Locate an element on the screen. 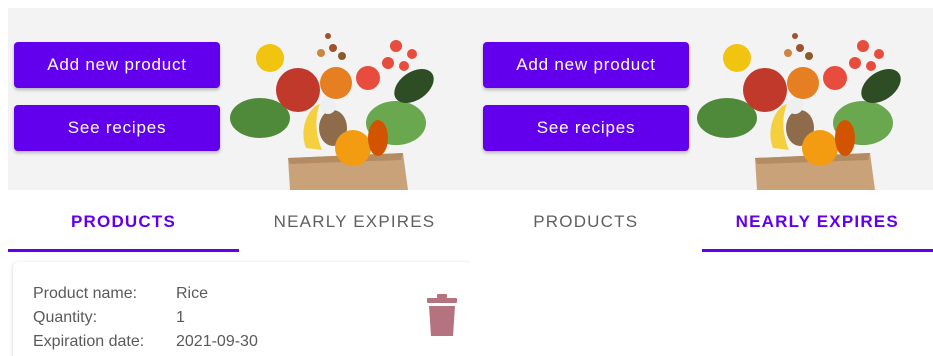 The width and height of the screenshot is (933, 356). product-name-row: Product name: Rice is located at coordinates (145, 294).